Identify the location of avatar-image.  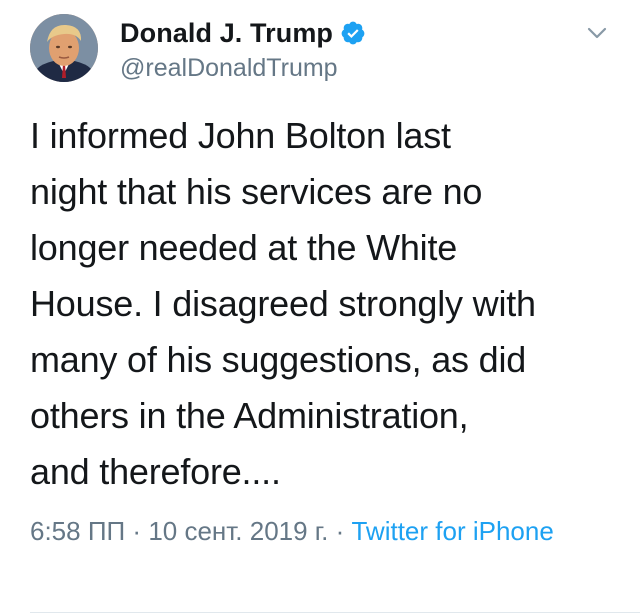
(64, 48).